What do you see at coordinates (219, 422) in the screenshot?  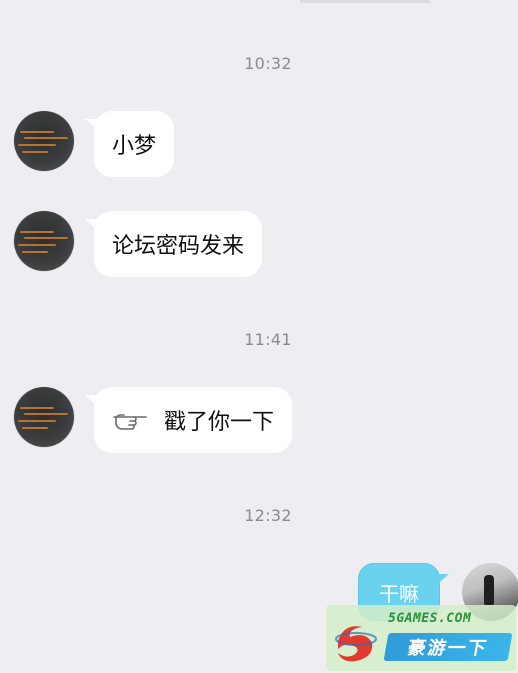 I see `message-text: 戳了你一下` at bounding box center [219, 422].